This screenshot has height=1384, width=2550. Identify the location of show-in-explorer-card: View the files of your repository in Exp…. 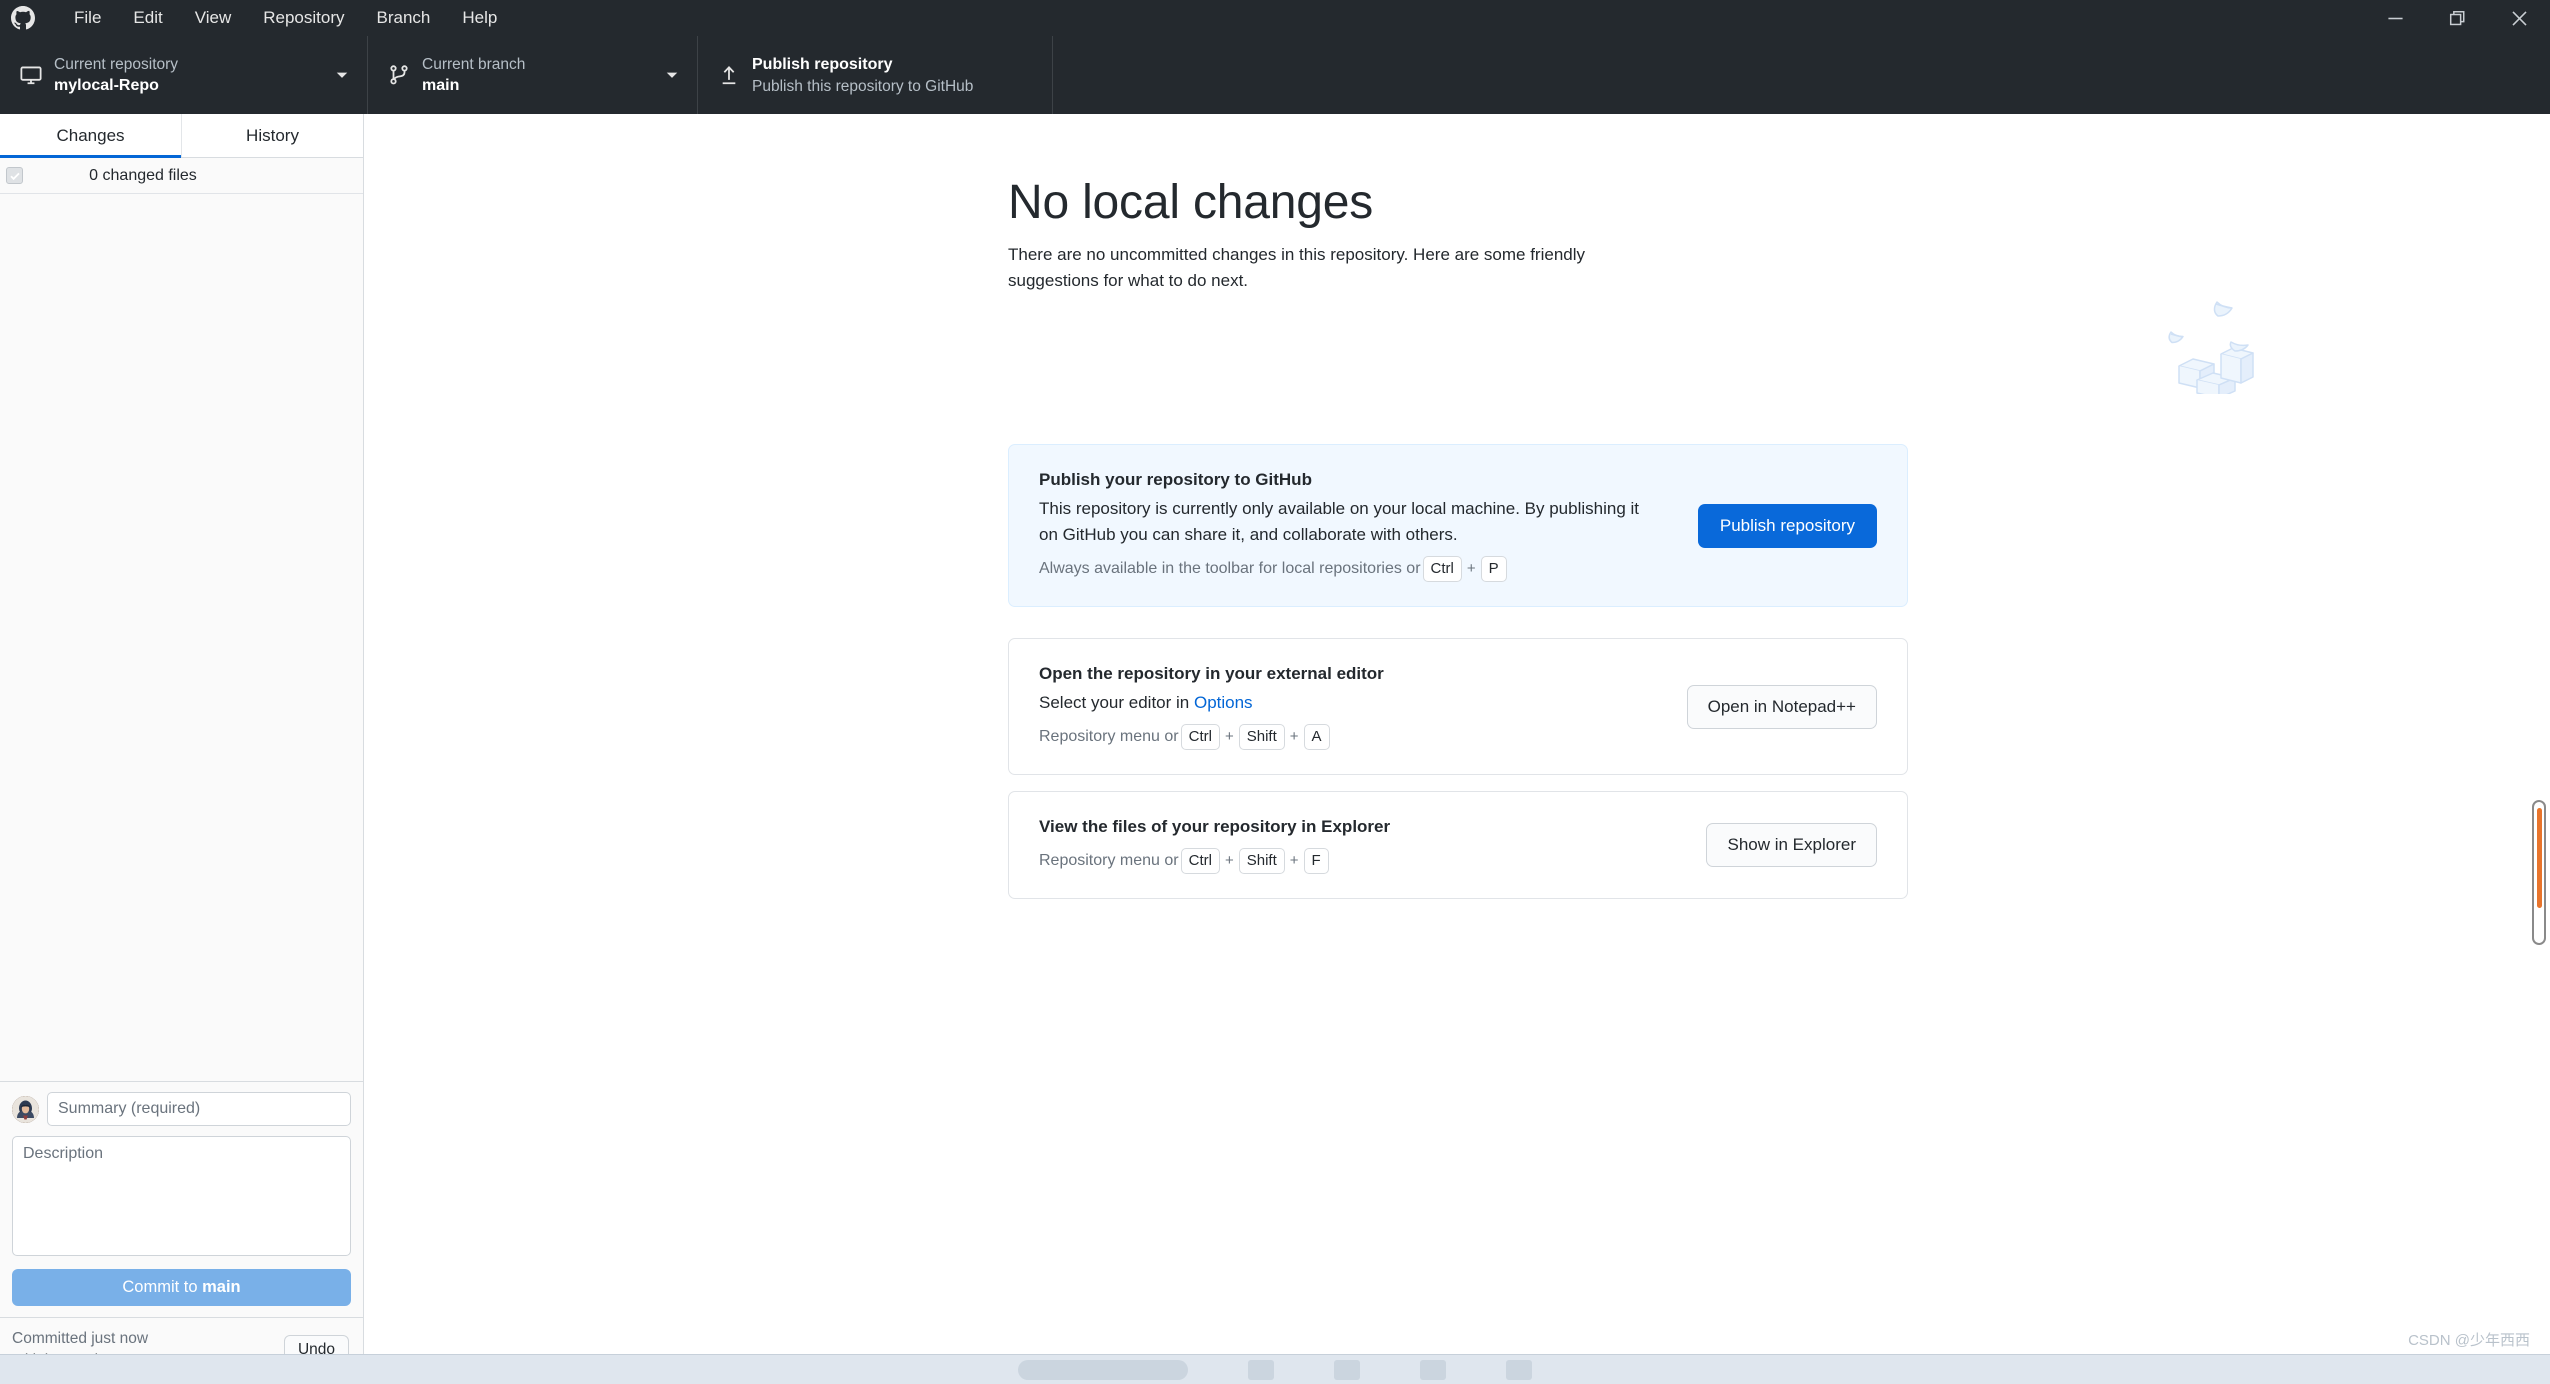
(1458, 845).